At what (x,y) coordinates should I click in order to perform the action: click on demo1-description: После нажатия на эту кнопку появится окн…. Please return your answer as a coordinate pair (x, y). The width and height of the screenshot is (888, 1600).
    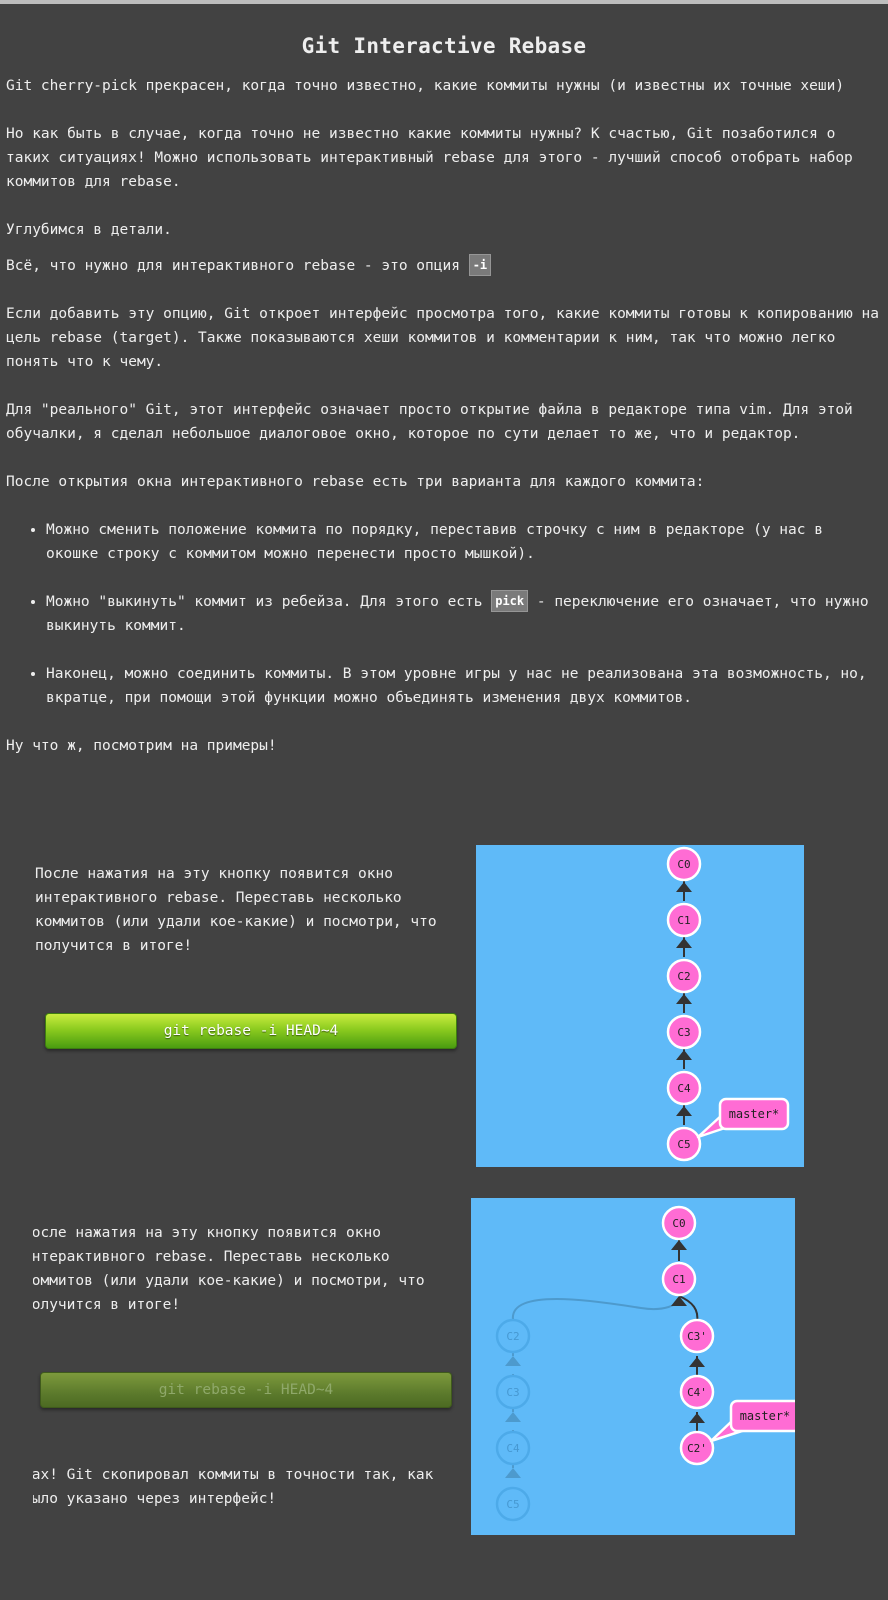
    Looking at the image, I should click on (236, 910).